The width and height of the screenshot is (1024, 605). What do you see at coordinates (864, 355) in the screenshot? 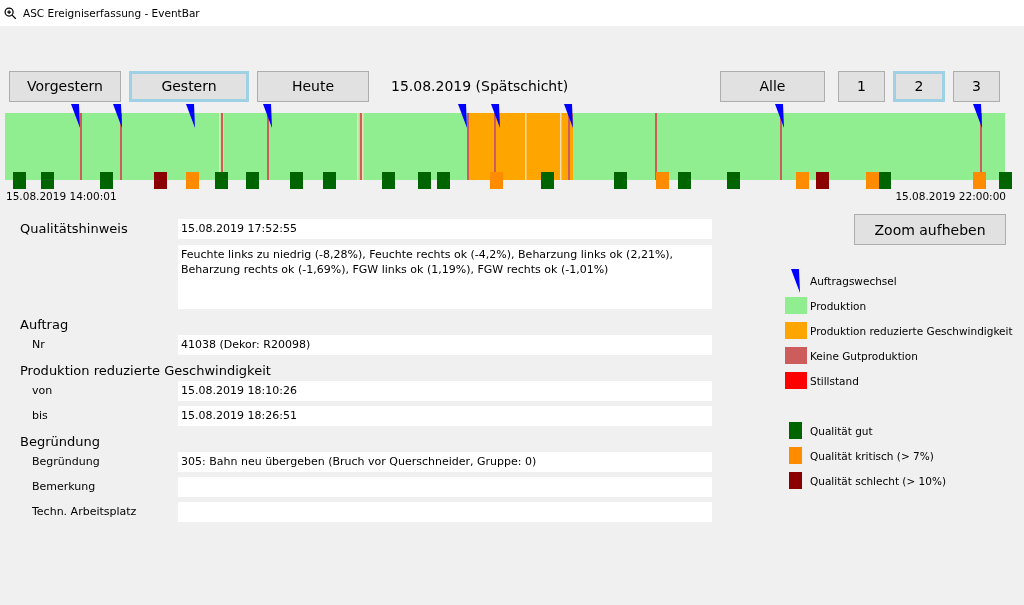
I see `legend-label: Keine Gutproduktion` at bounding box center [864, 355].